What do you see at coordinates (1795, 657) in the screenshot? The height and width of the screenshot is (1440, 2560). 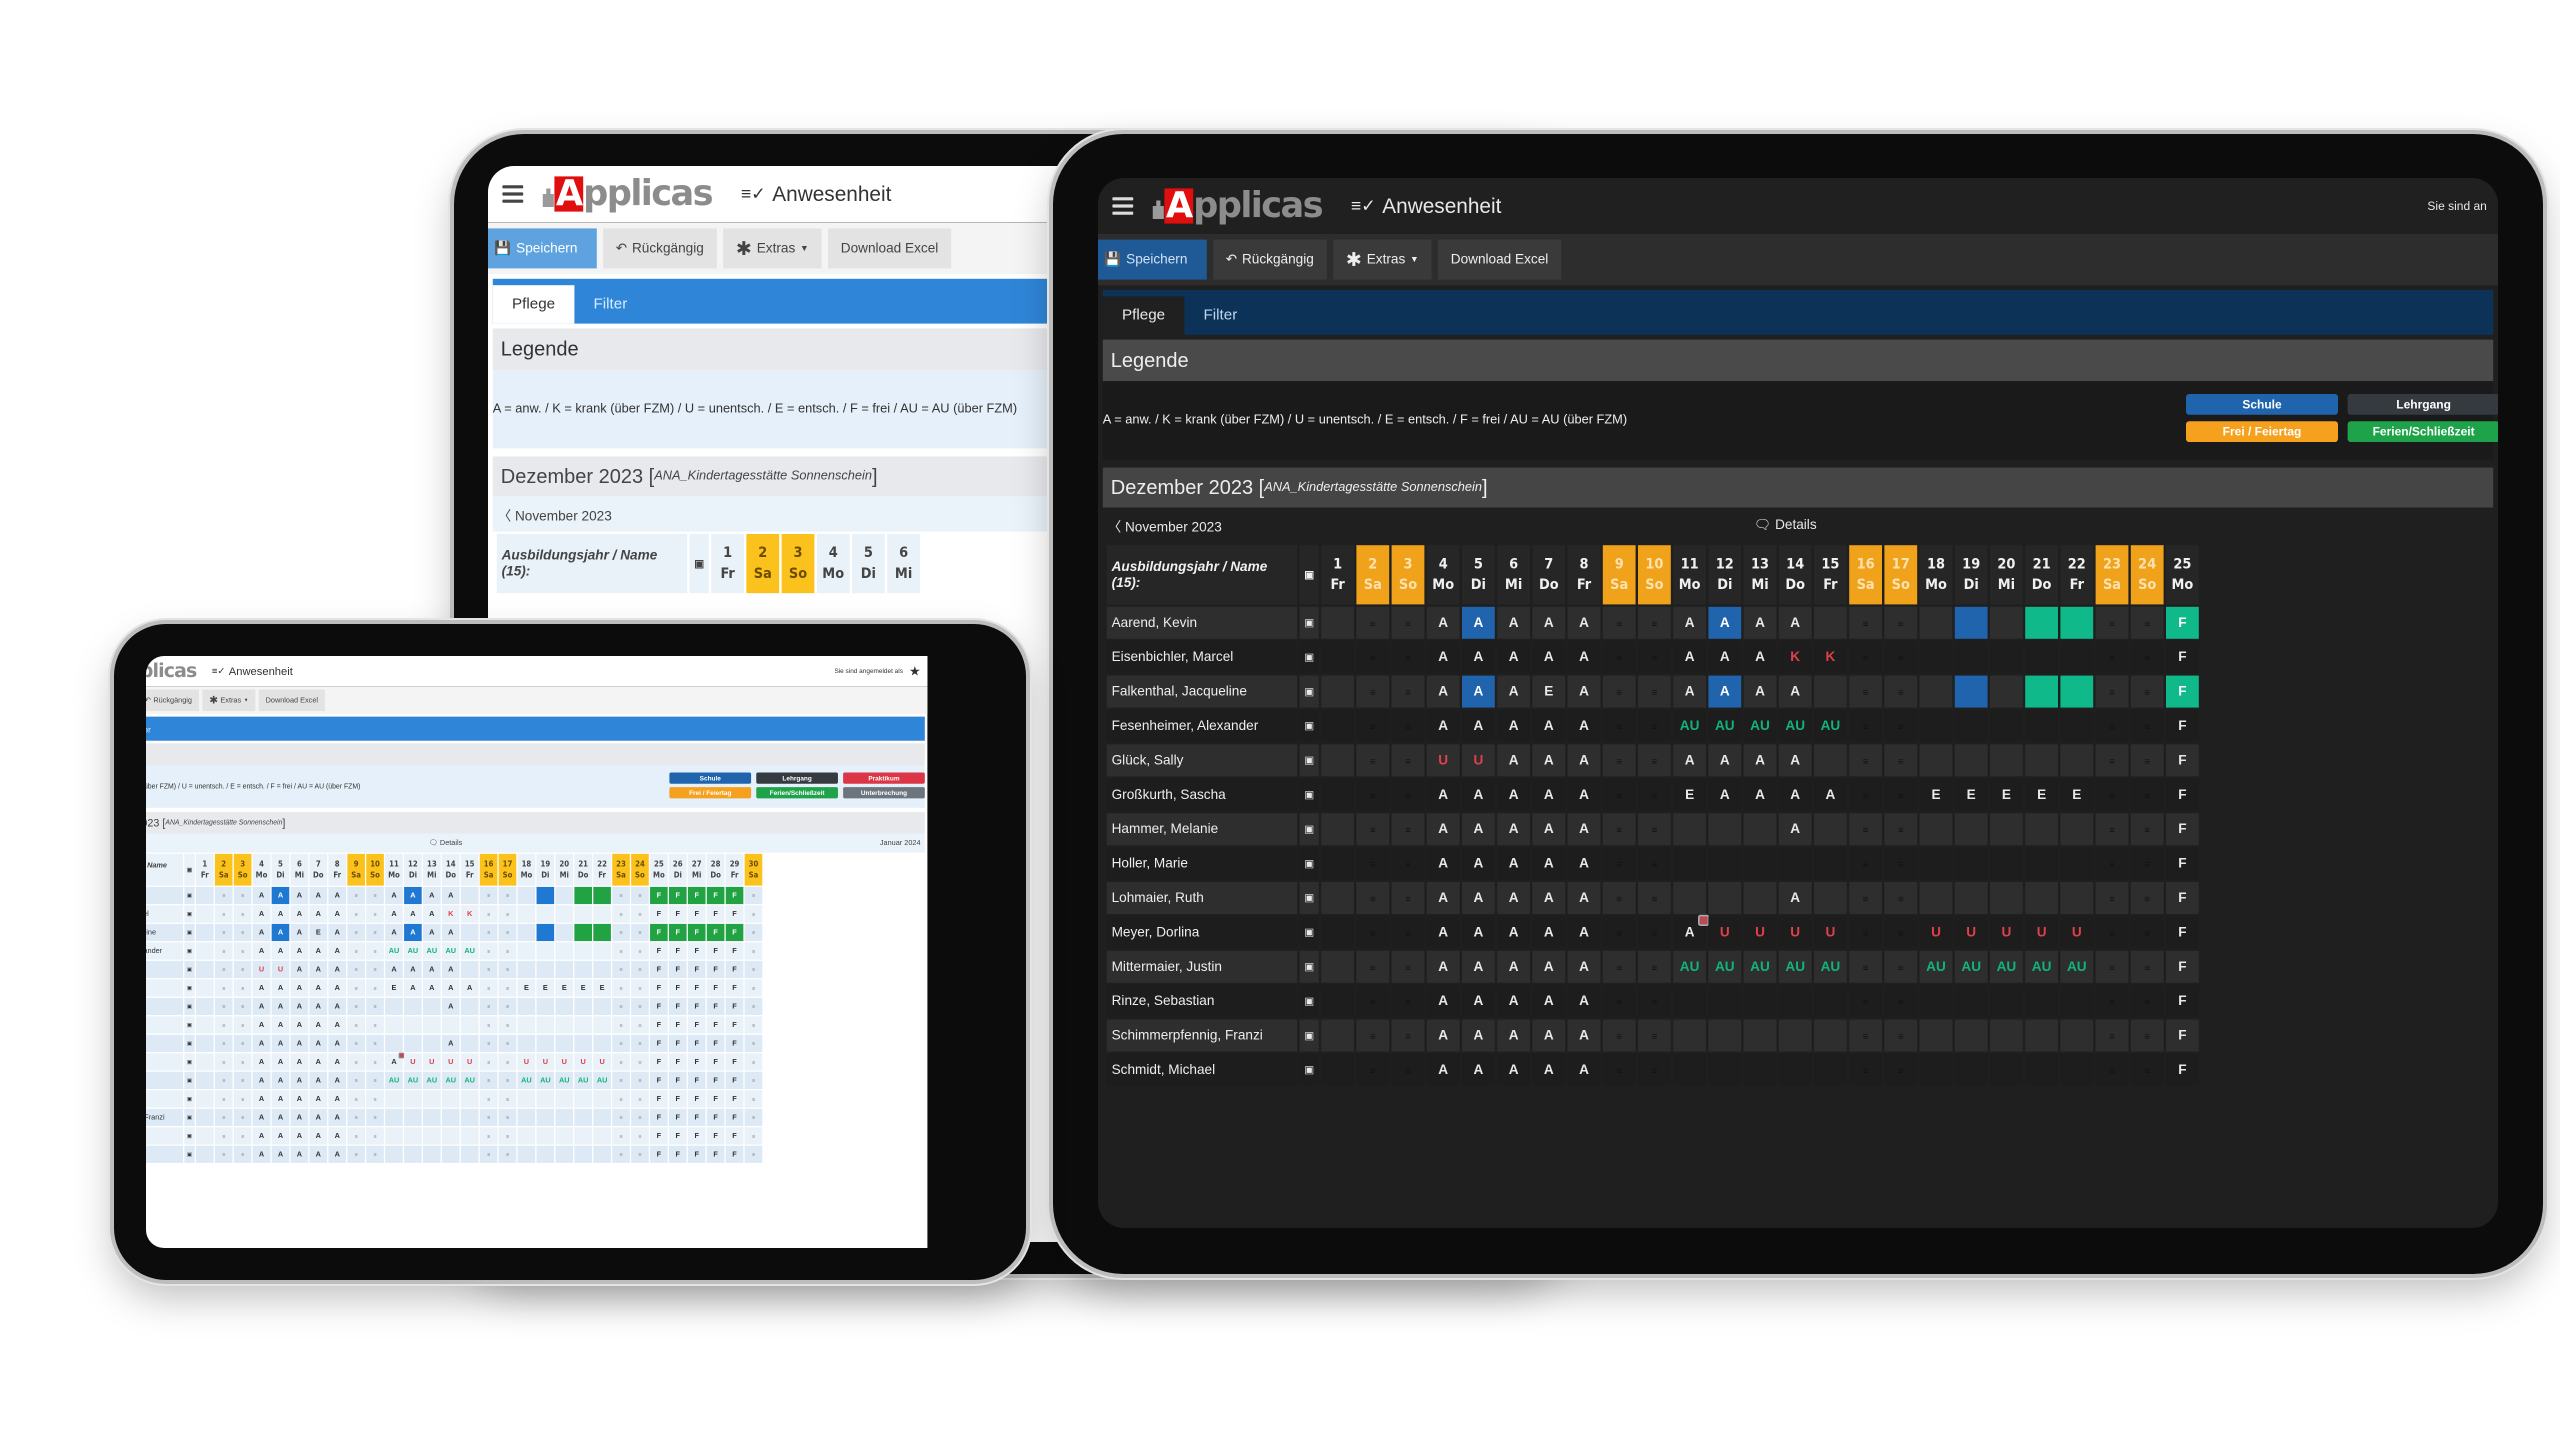 I see `attendance-cell: K` at bounding box center [1795, 657].